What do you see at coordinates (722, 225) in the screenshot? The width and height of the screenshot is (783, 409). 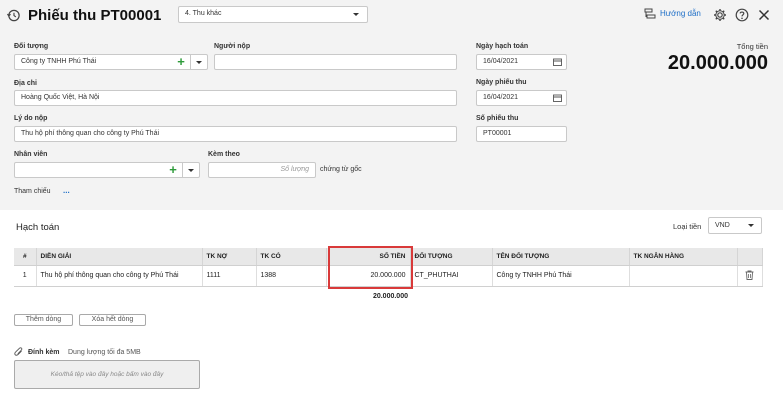 I see `currency-value: VND` at bounding box center [722, 225].